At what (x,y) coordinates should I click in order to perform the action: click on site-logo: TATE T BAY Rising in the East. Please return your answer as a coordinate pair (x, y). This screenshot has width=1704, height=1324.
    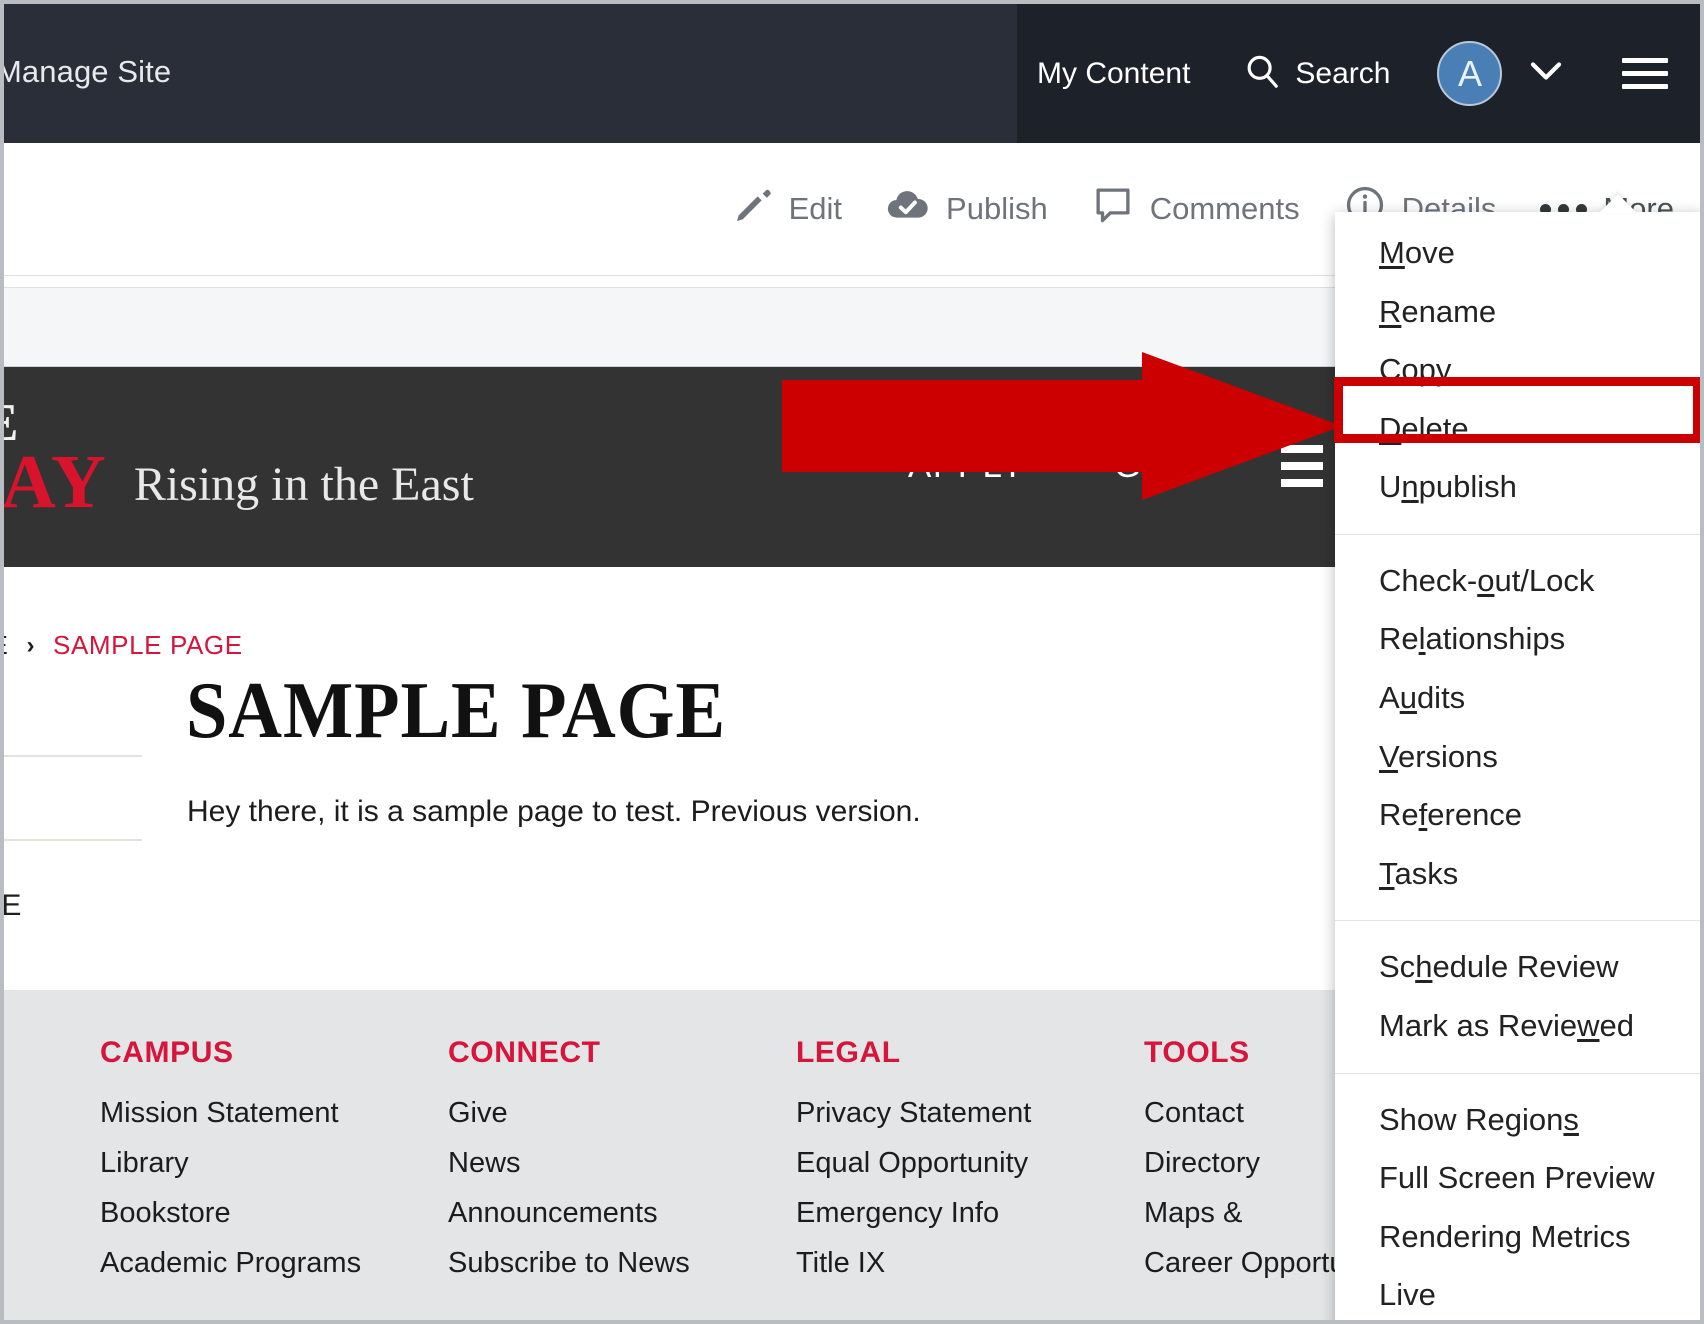
    Looking at the image, I should click on (239, 460).